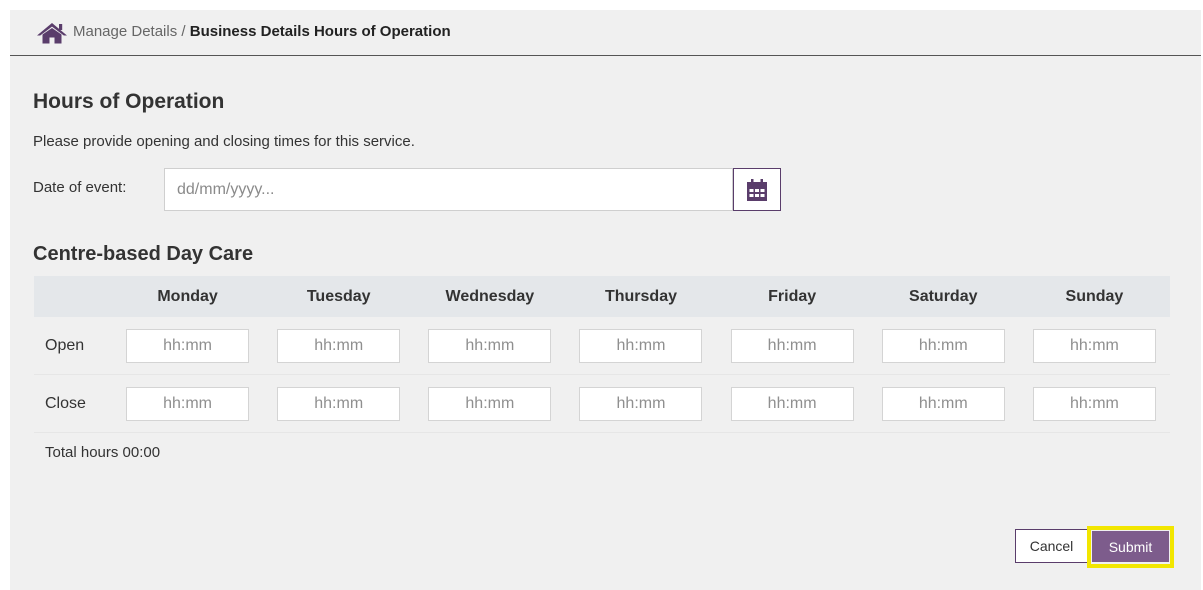  I want to click on close-friday-input, so click(792, 403).